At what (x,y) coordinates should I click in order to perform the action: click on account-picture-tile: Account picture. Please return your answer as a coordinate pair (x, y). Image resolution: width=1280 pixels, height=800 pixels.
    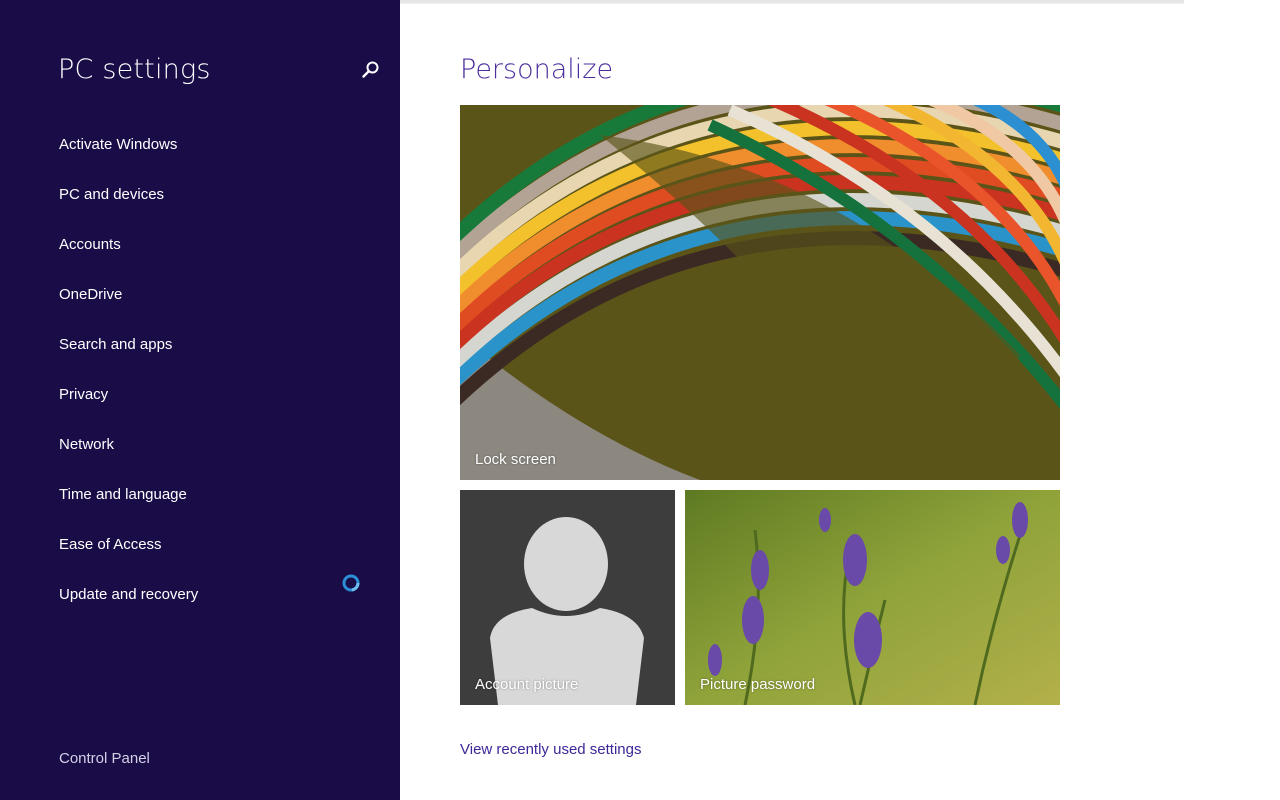
    Looking at the image, I should click on (567, 597).